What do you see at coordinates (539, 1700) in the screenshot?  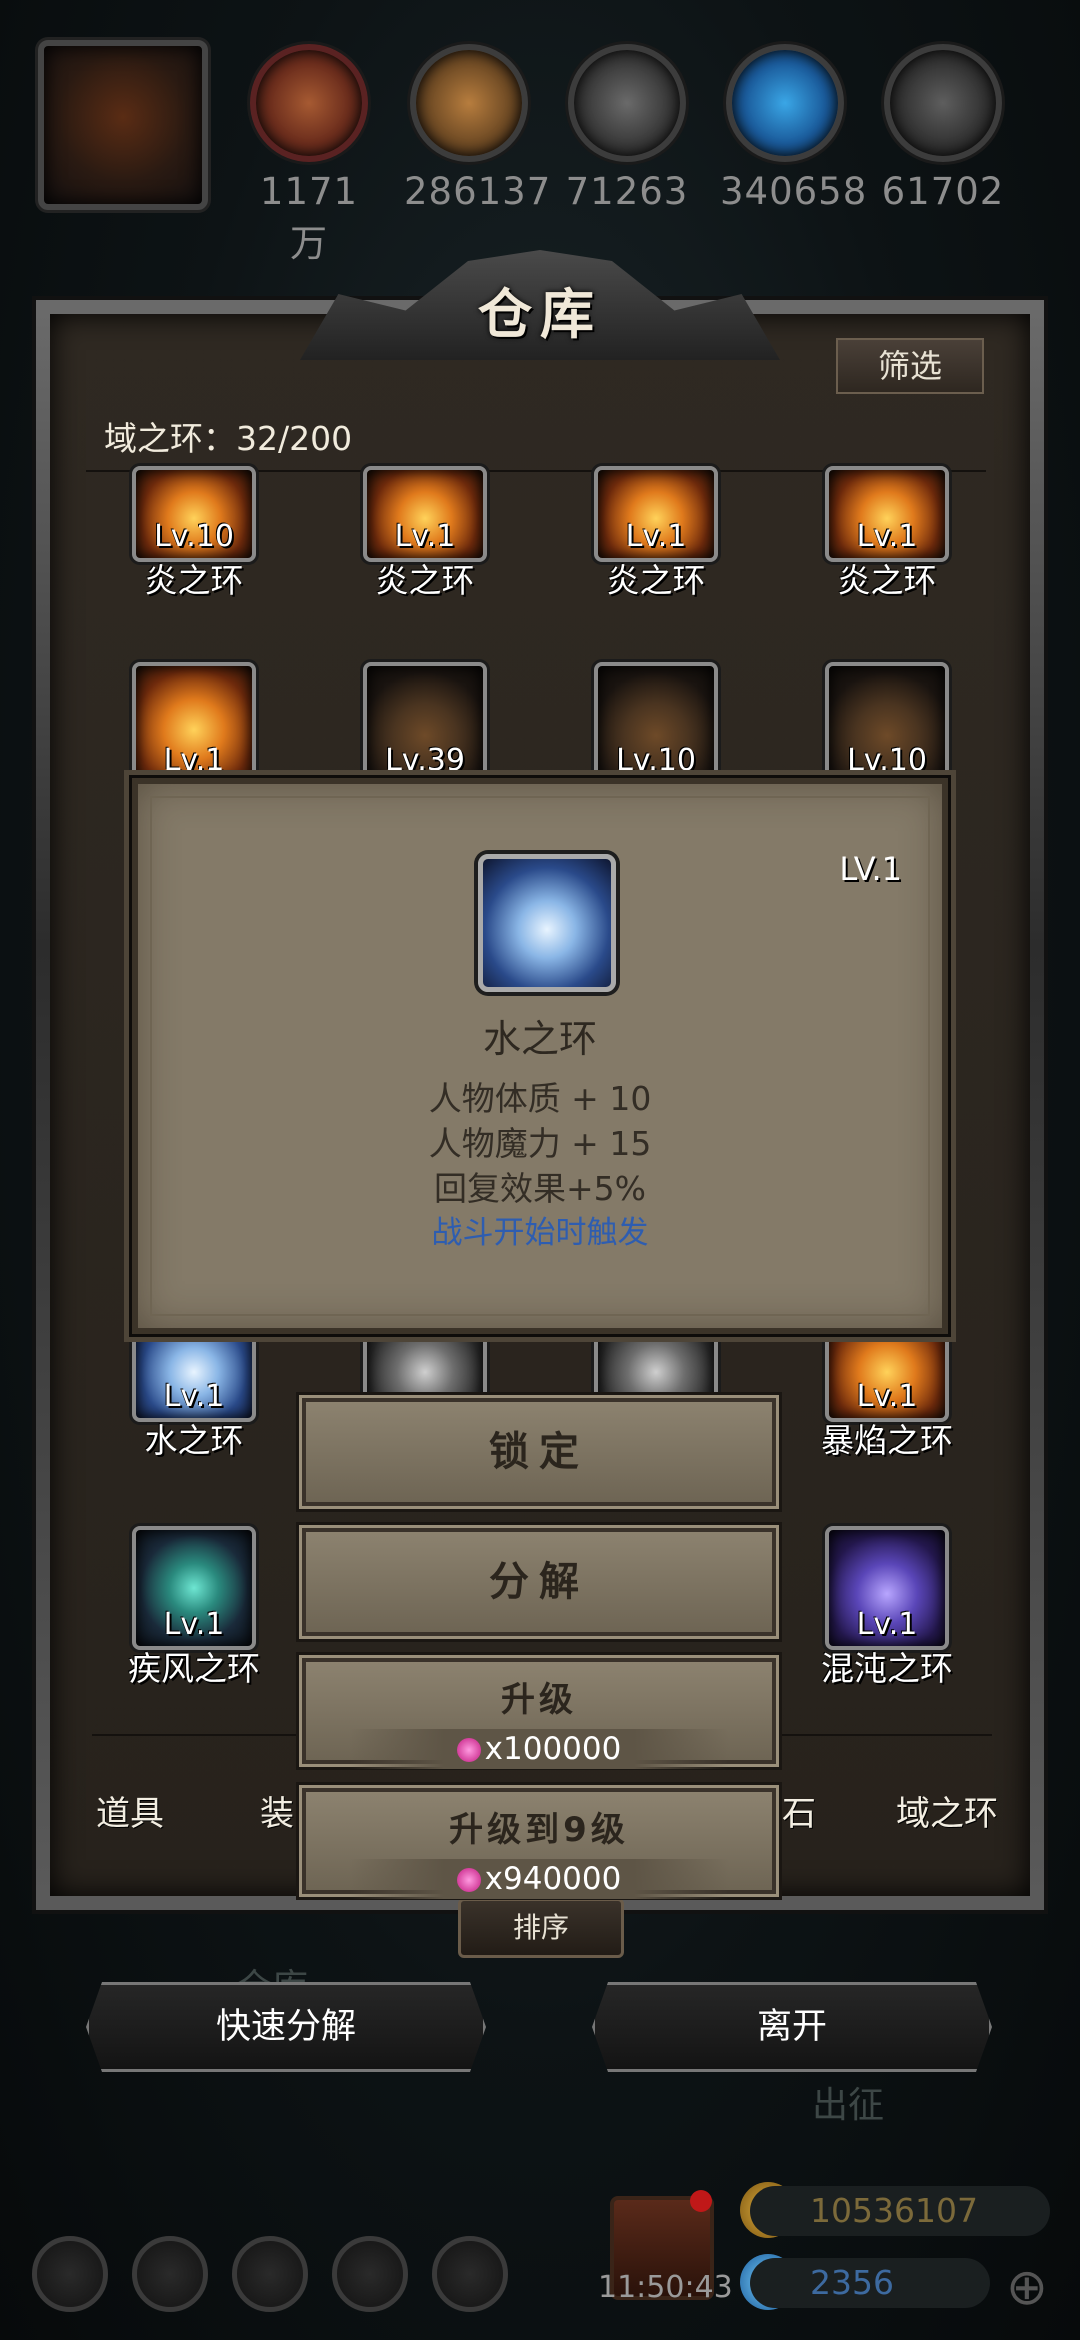 I see `upgrade-label: 升级` at bounding box center [539, 1700].